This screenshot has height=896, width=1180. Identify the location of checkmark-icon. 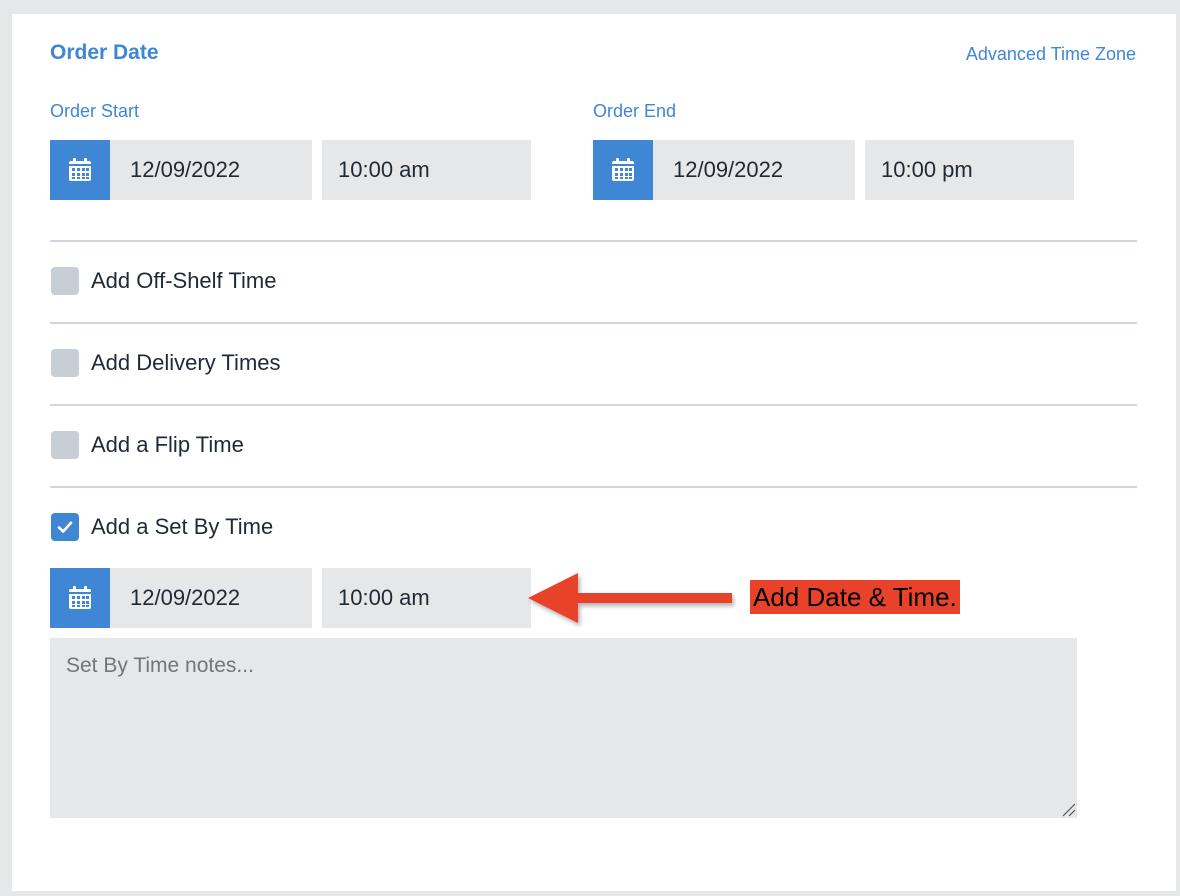
(65, 527).